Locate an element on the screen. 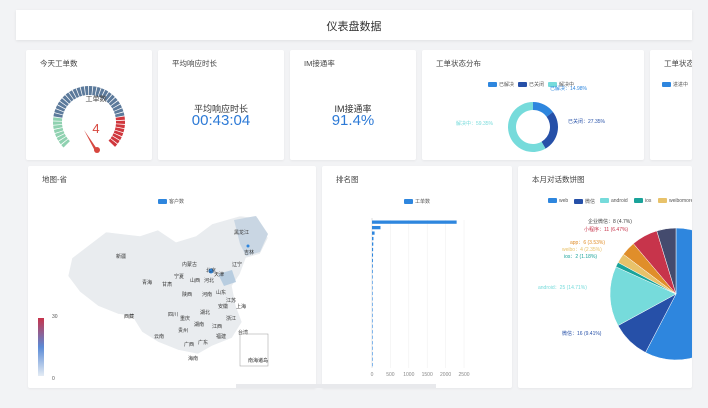 The image size is (708, 408). pie-label-android: android：25 (14.71%) is located at coordinates (562, 288).